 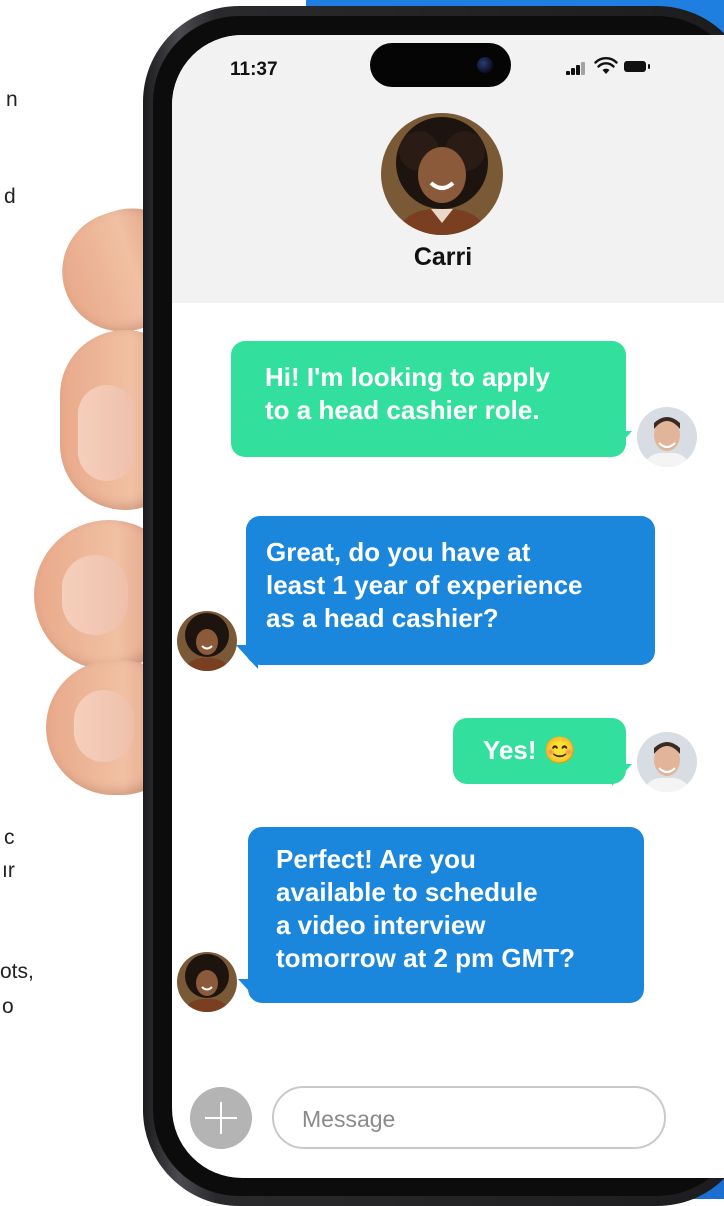 What do you see at coordinates (382, 618) in the screenshot?
I see `message-line: as a head cashier?` at bounding box center [382, 618].